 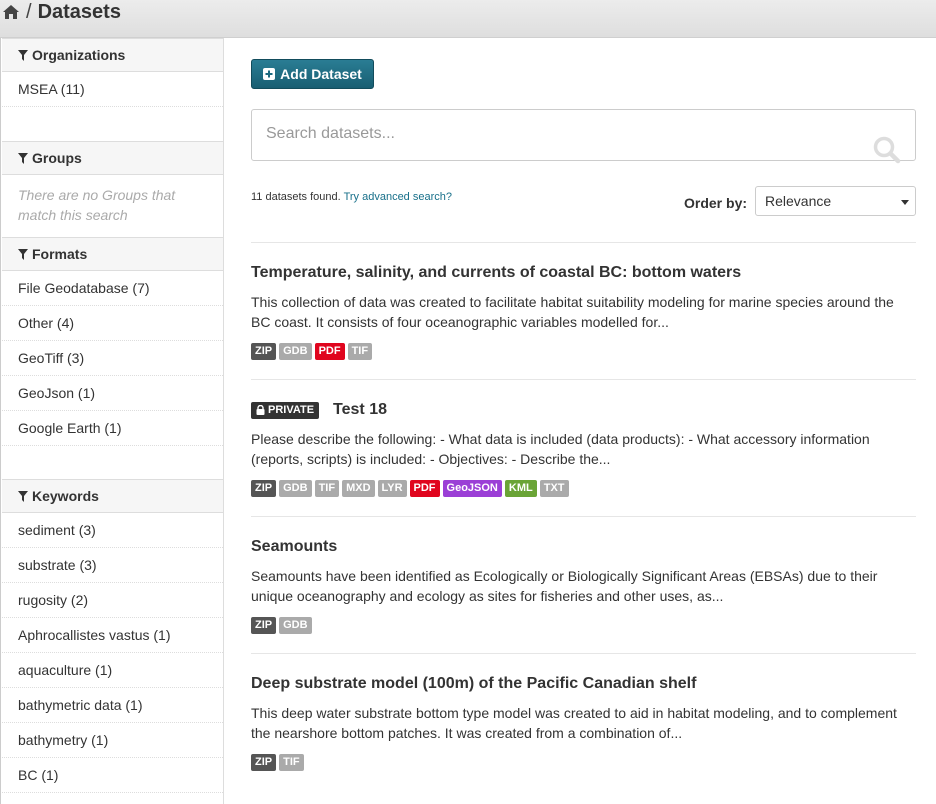 I want to click on search-icon, so click(x=887, y=150).